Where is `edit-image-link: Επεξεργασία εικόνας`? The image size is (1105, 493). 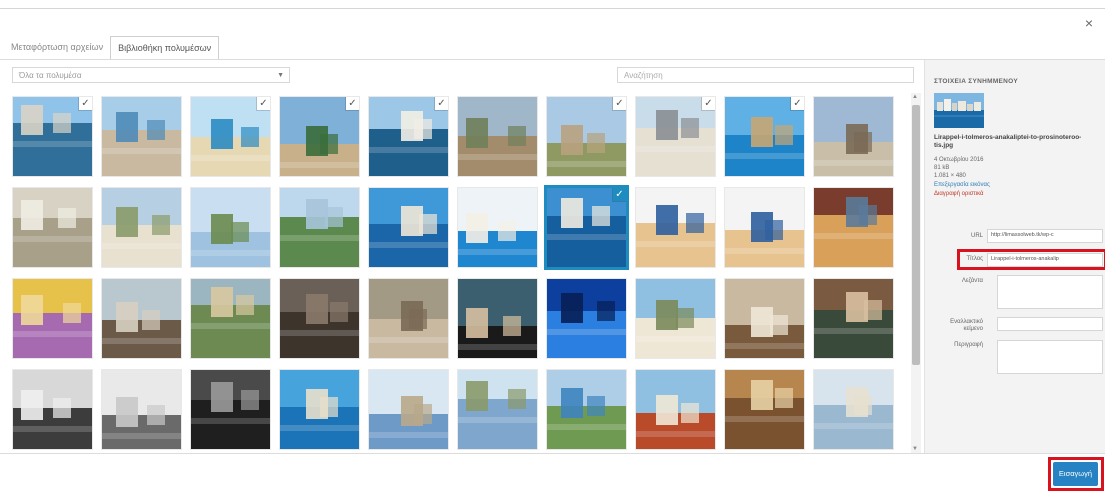 edit-image-link: Επεξεργασία εικόνας is located at coordinates (962, 185).